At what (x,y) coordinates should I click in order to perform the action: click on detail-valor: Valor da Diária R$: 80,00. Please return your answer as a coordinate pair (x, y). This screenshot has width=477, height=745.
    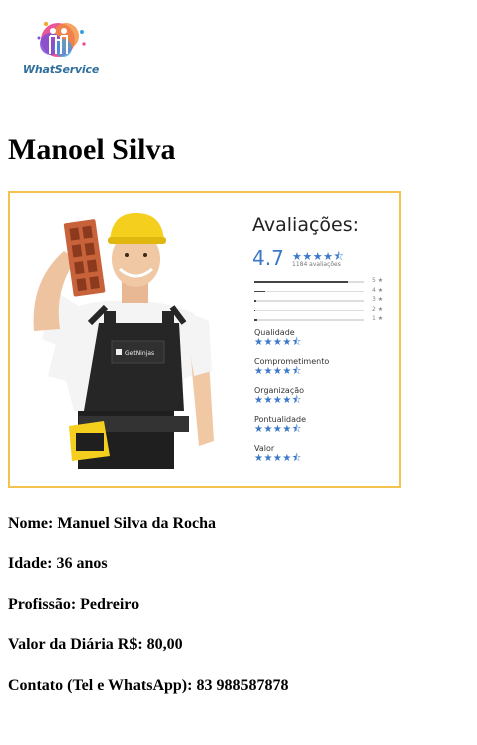
    Looking at the image, I should click on (95, 644).